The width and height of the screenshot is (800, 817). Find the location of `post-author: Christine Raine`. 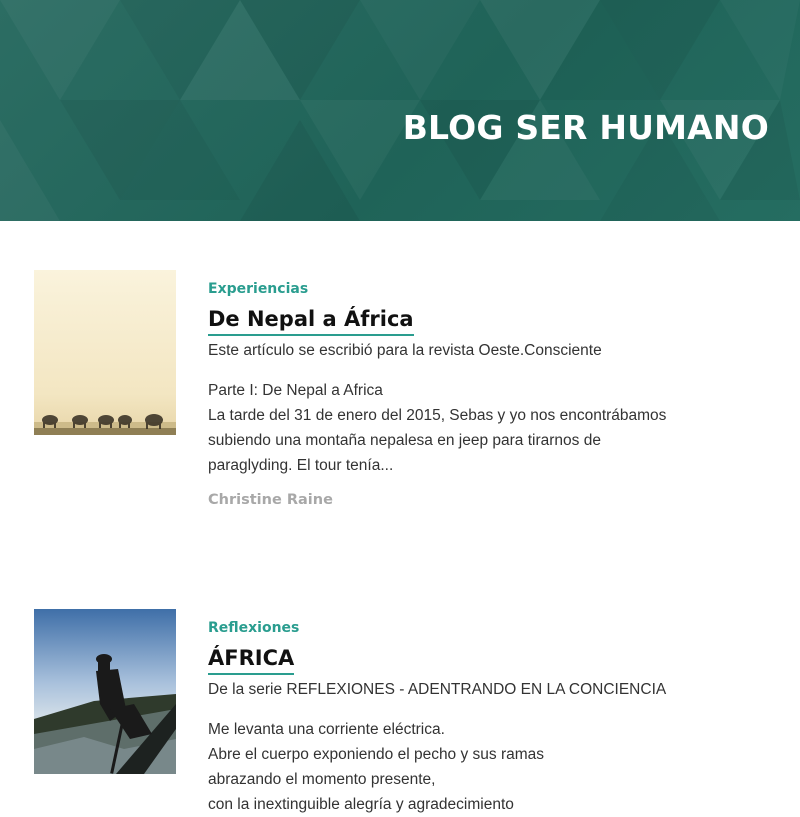

post-author: Christine Raine is located at coordinates (488, 500).